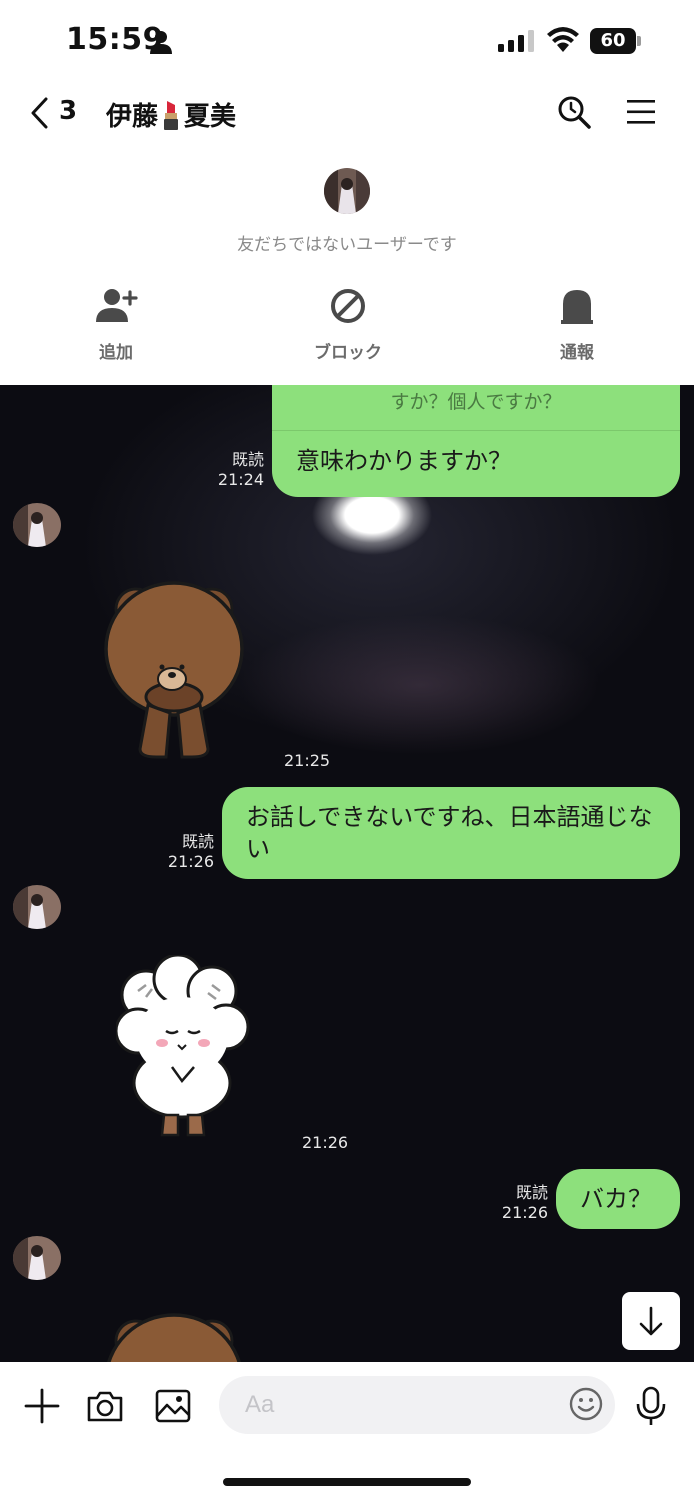 The width and height of the screenshot is (694, 1500). What do you see at coordinates (42, 1406) in the screenshot?
I see `plus-icon` at bounding box center [42, 1406].